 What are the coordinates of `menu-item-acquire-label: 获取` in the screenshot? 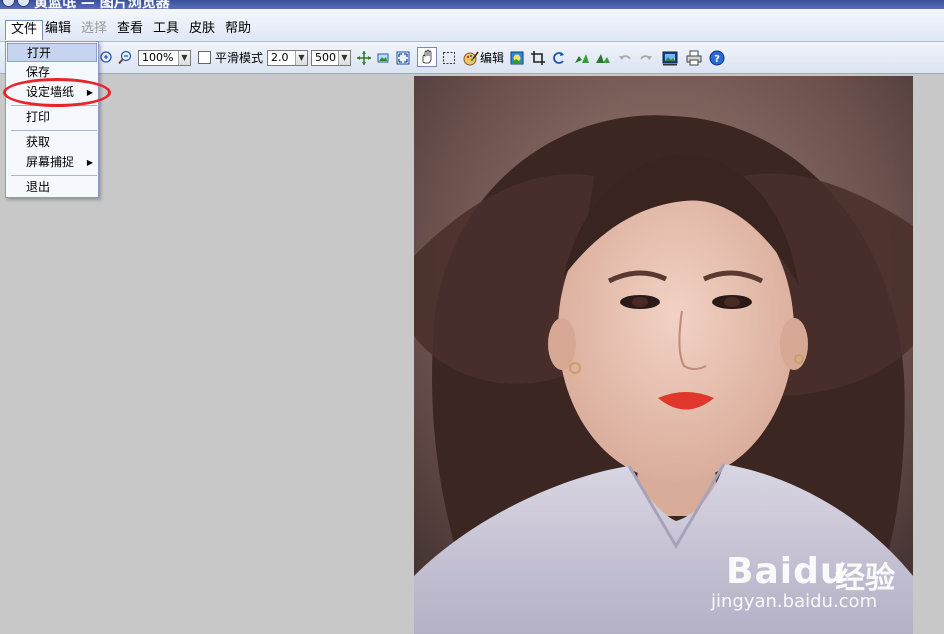 It's located at (38, 142).